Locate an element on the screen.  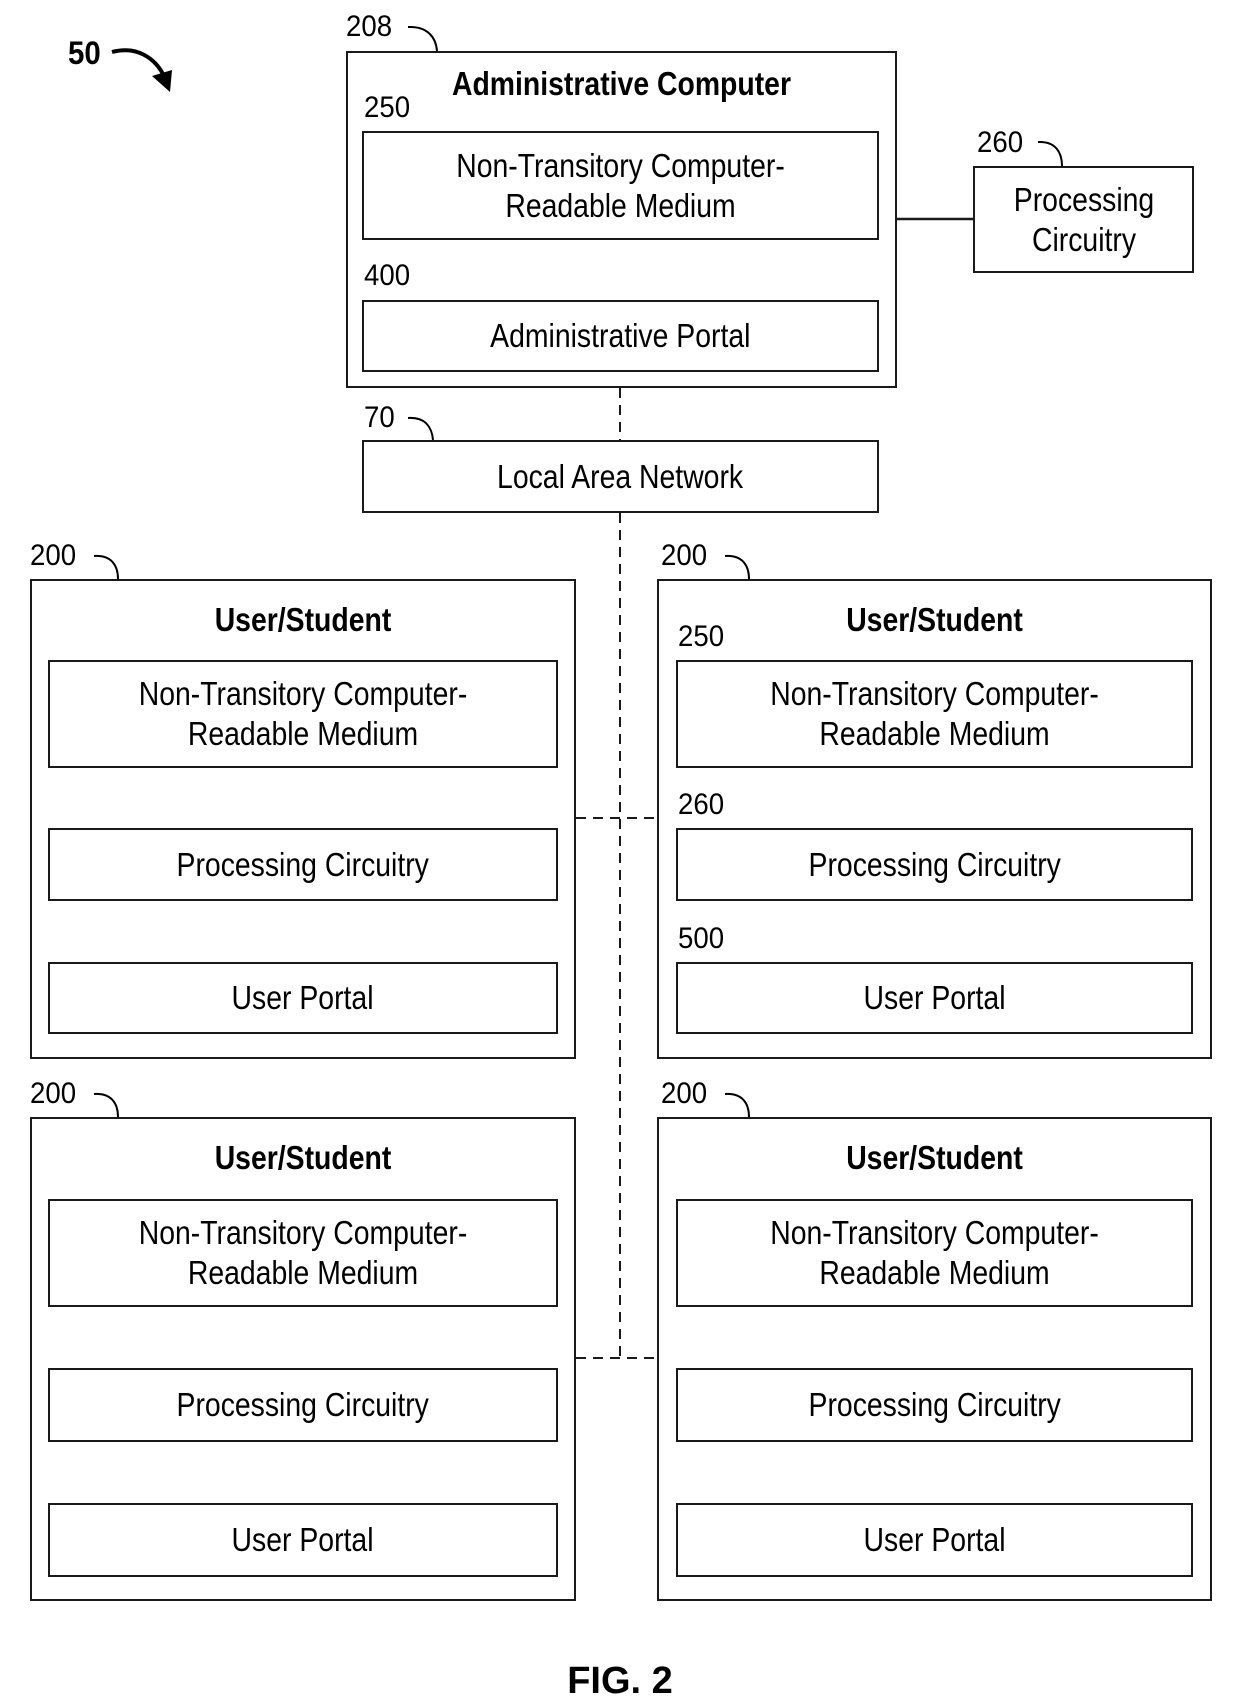
figure-arrow is located at coordinates (139, 63).